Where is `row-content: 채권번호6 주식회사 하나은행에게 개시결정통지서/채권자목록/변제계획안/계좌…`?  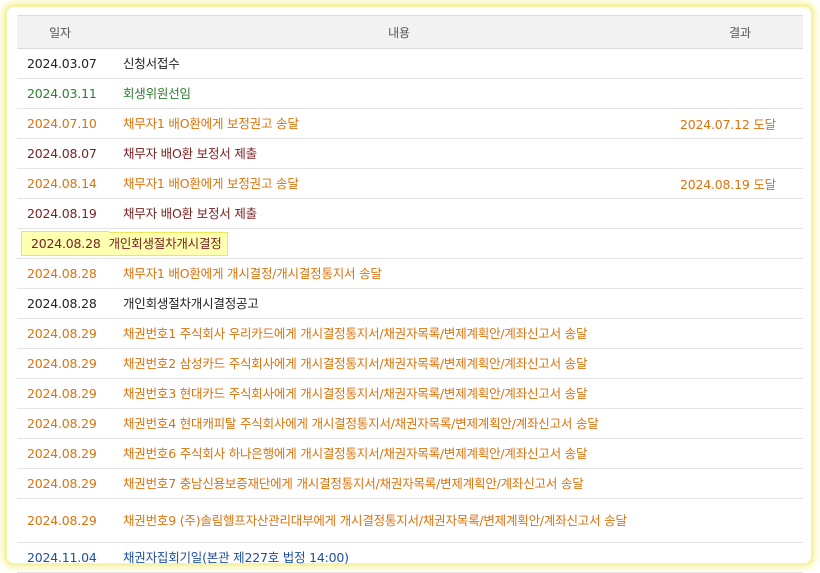 row-content: 채권번호6 주식회사 하나은행에게 개시결정통지서/채권자목록/변제계획안/계좌… is located at coordinates (355, 453).